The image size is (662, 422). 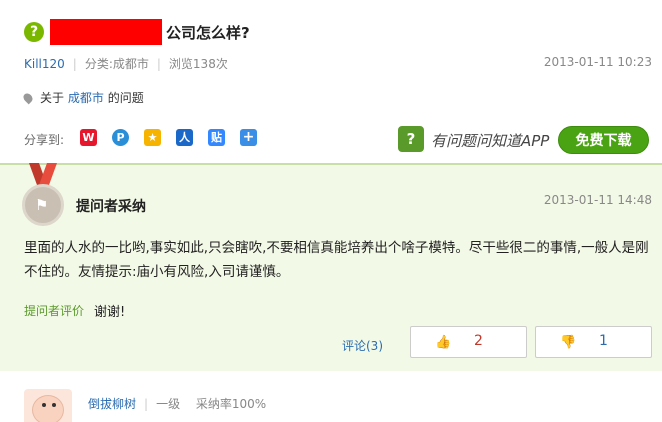 I want to click on asker-evaluation-text: 谢谢!, so click(x=110, y=312).